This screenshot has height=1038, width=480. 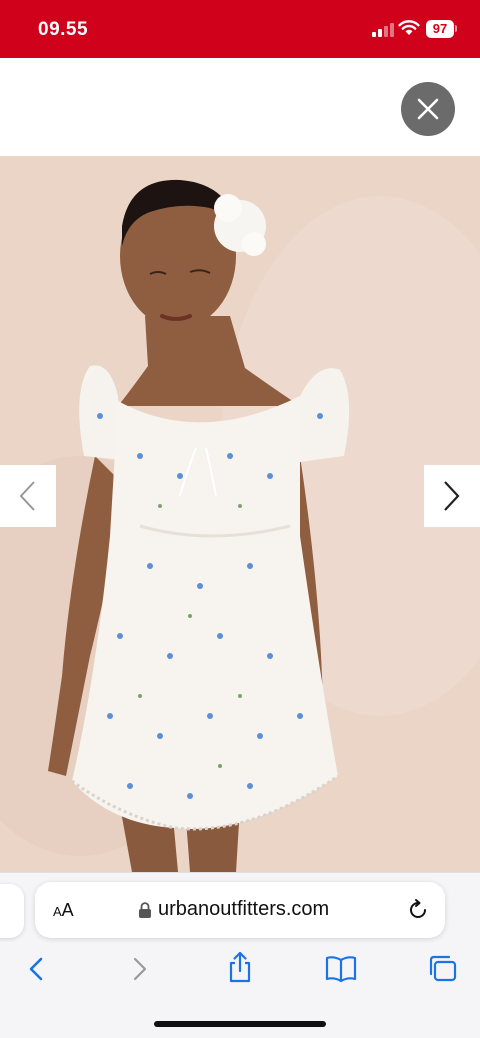 I want to click on share-icon, so click(x=240, y=967).